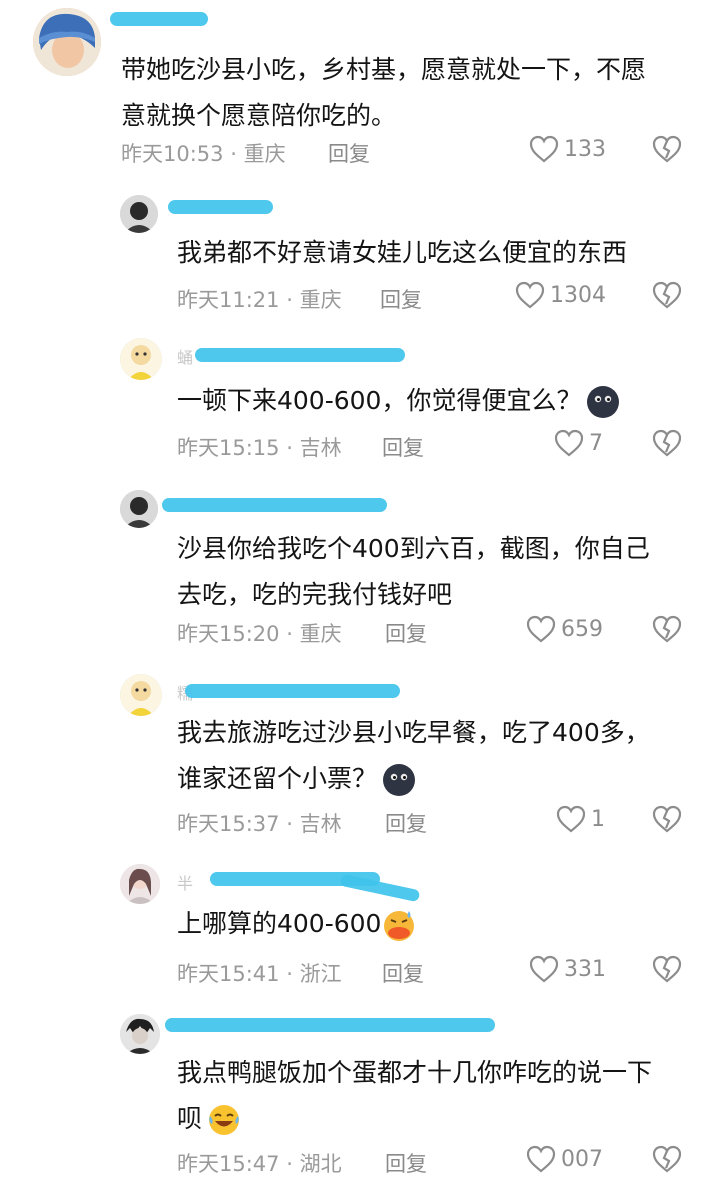 The height and width of the screenshot is (1192, 720). I want to click on comment-text-line: 上哪算的400-600, so click(297, 924).